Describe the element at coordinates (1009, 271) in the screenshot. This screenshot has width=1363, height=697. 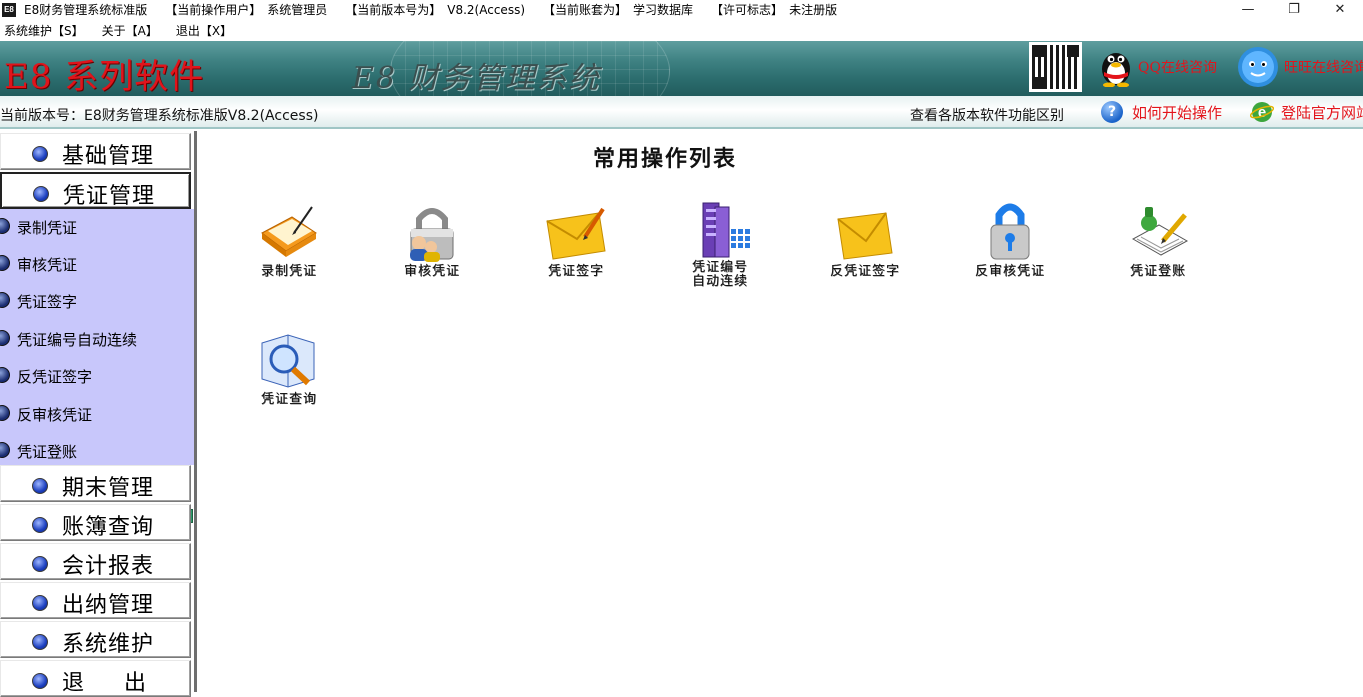
I see `op-label: 反审核凭证` at that location.